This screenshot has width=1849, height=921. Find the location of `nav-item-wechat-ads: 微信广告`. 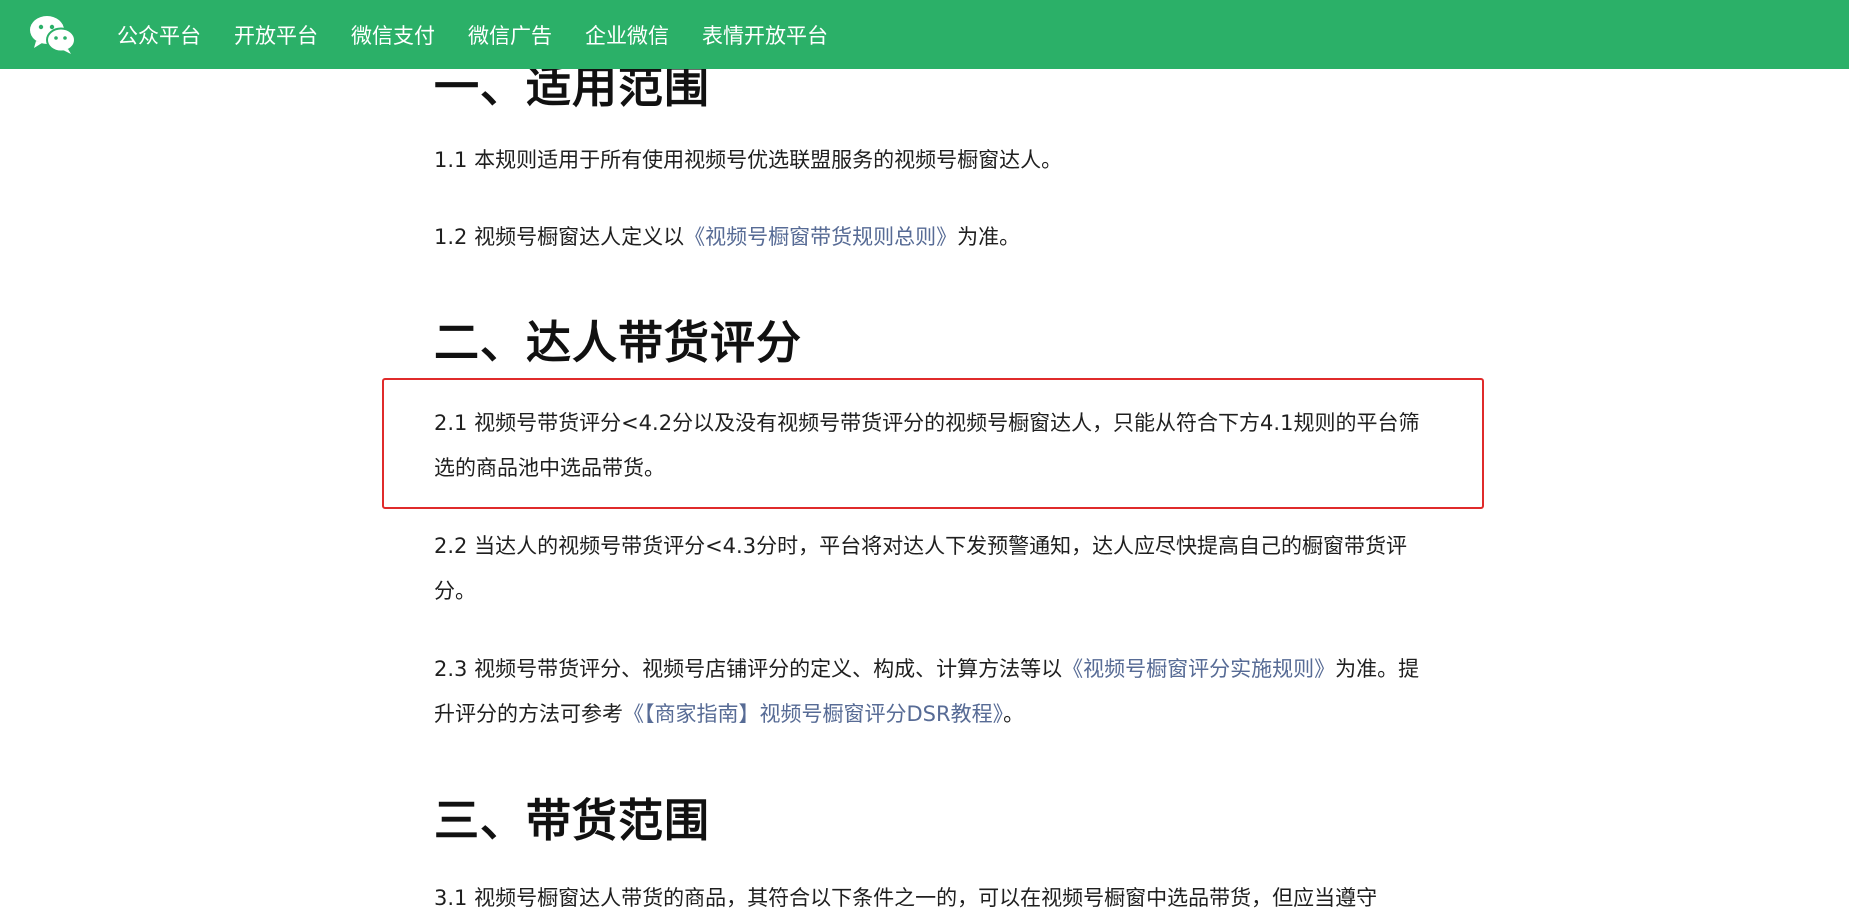

nav-item-wechat-ads: 微信广告 is located at coordinates (510, 35).